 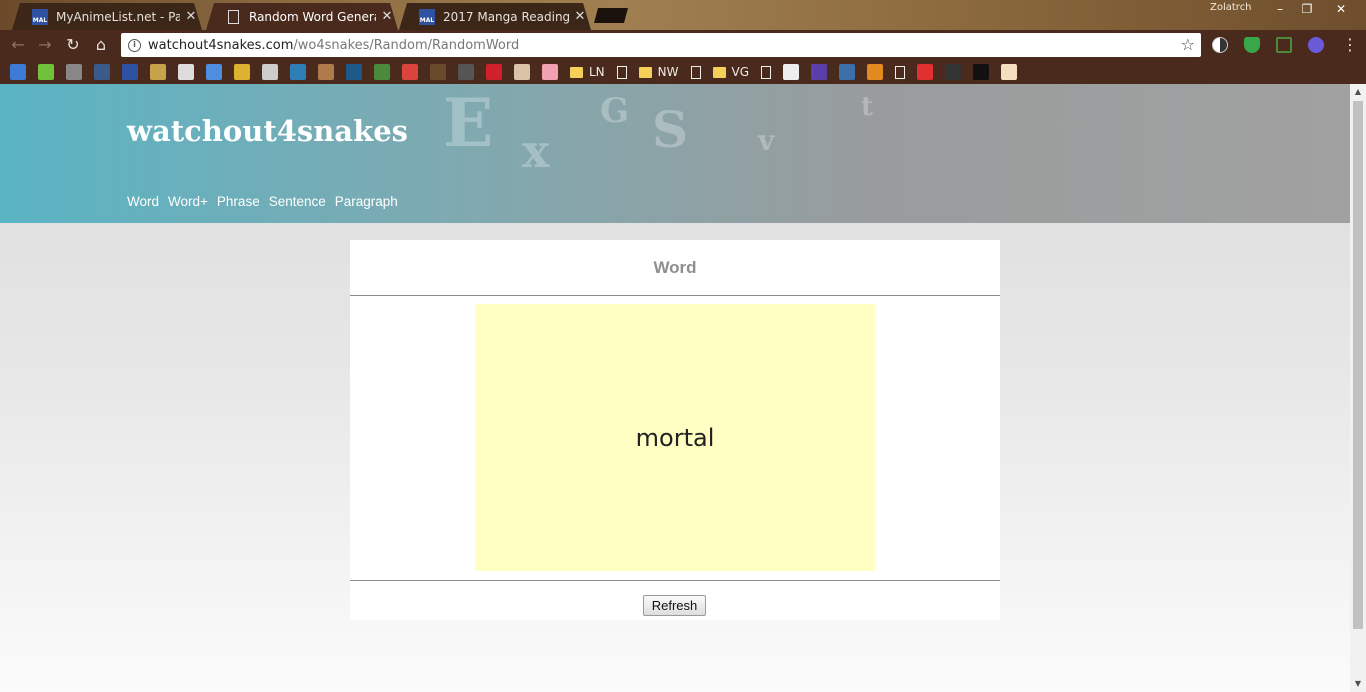 What do you see at coordinates (1358, 684) in the screenshot?
I see `scroll-down-icon: ▼` at bounding box center [1358, 684].